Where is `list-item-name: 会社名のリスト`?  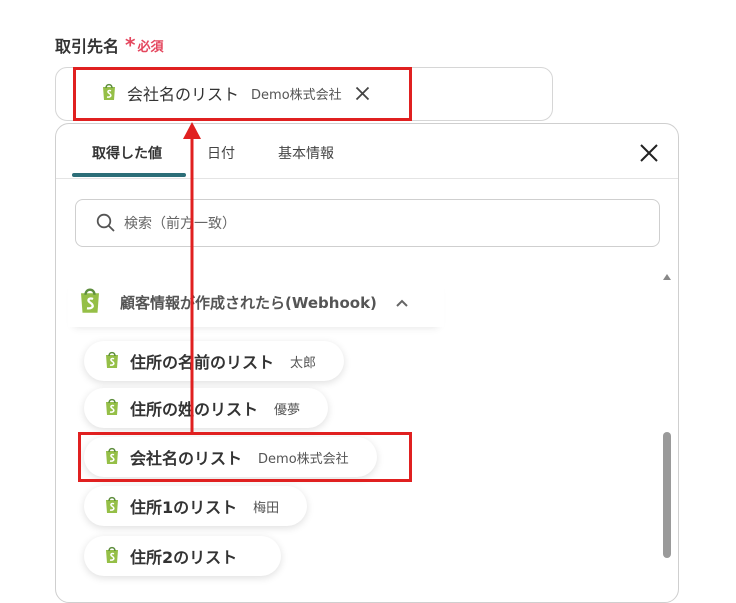 list-item-name: 会社名のリスト is located at coordinates (186, 458).